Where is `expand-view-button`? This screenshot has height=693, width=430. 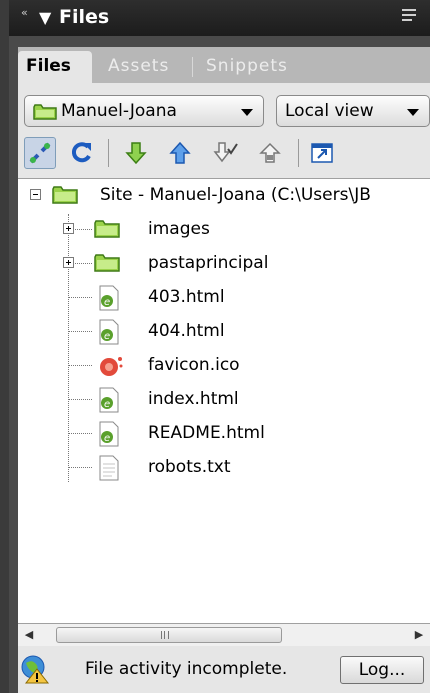 expand-view-button is located at coordinates (322, 153).